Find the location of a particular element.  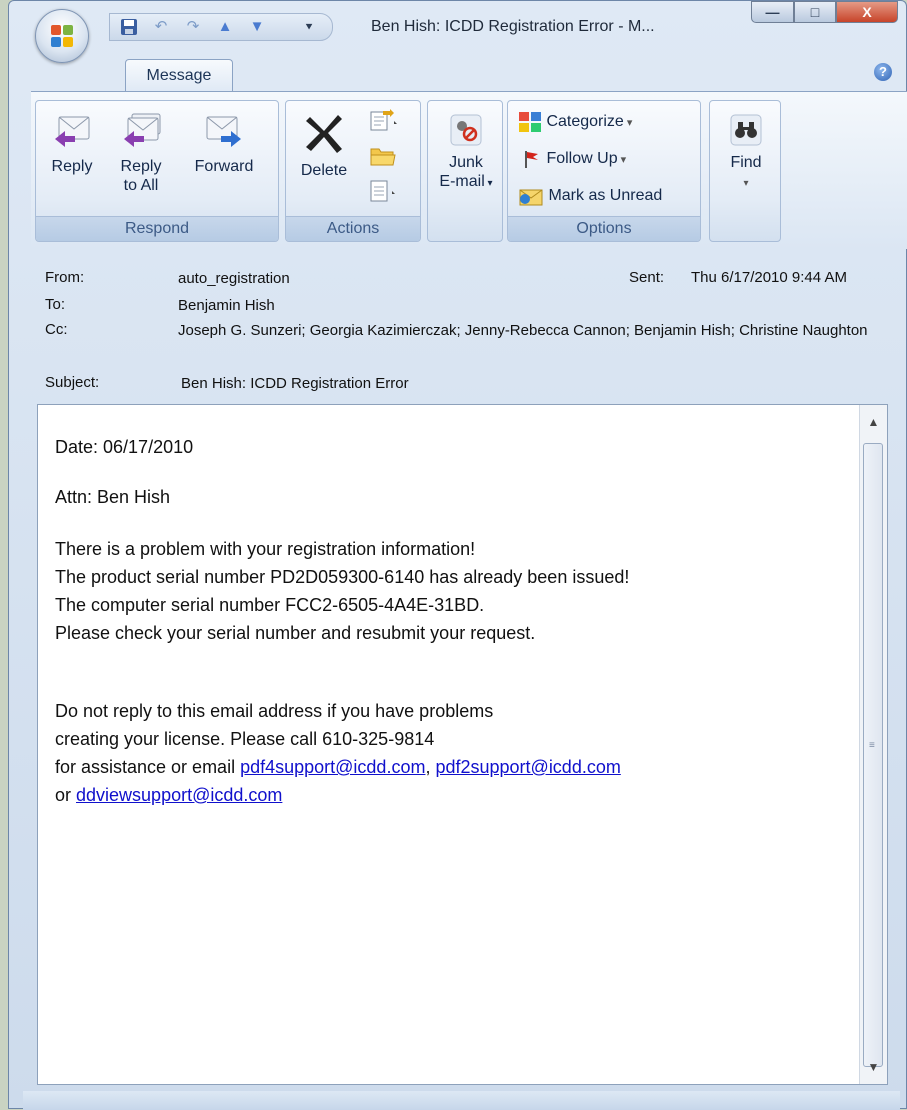

email-link-pdf2support: pdf2support@icdd.com is located at coordinates (527, 767).